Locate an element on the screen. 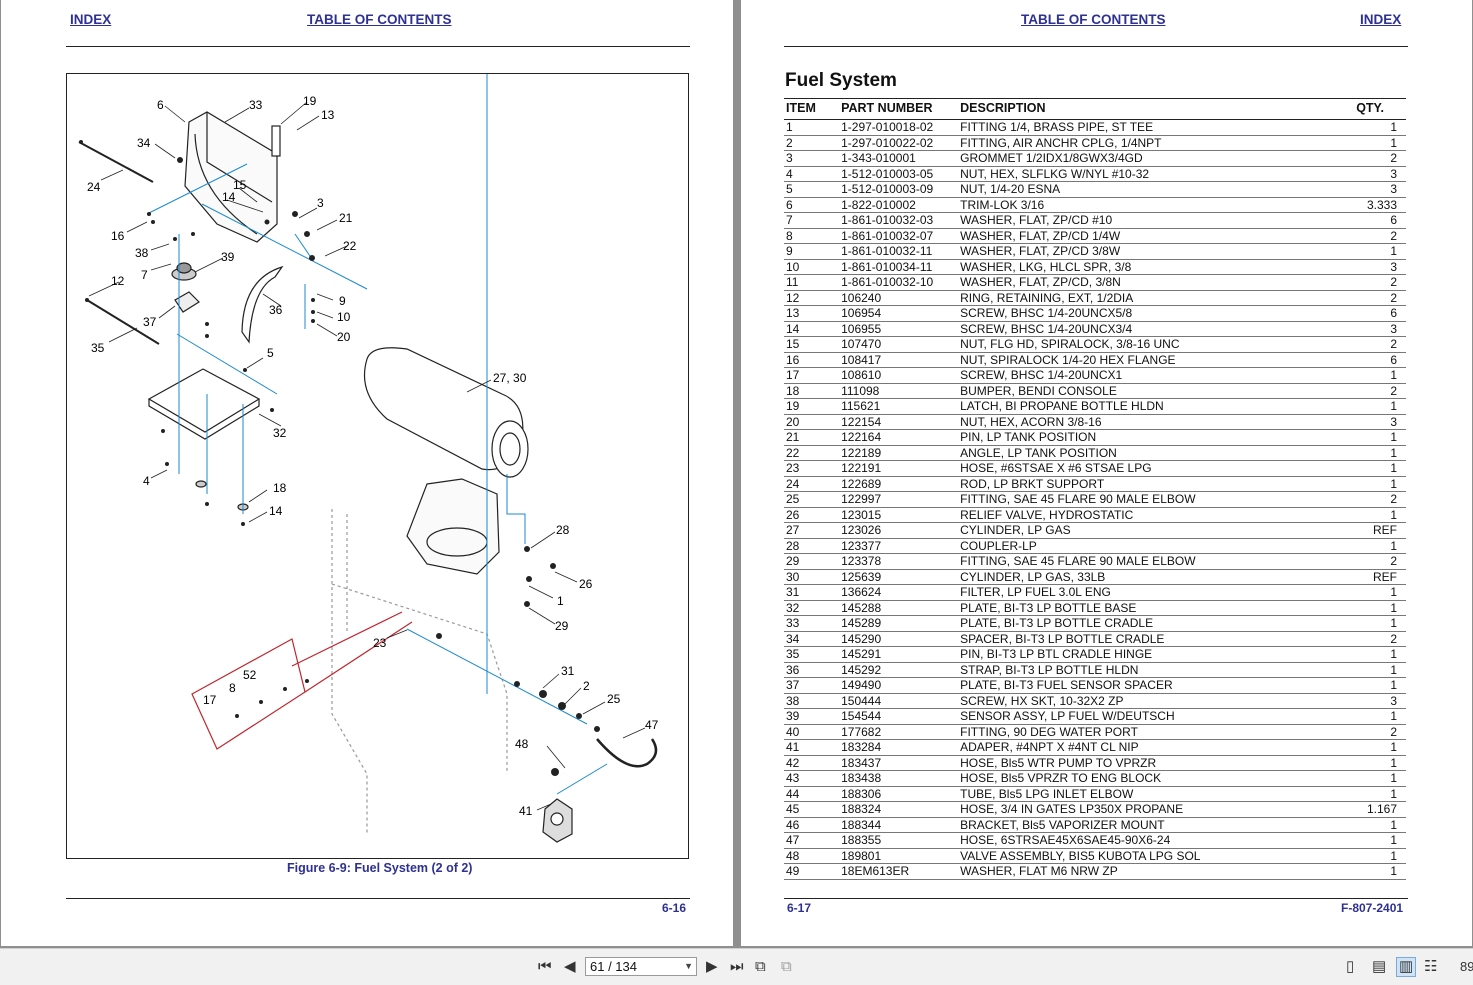  part-number-cell: 106240 is located at coordinates (899, 298).